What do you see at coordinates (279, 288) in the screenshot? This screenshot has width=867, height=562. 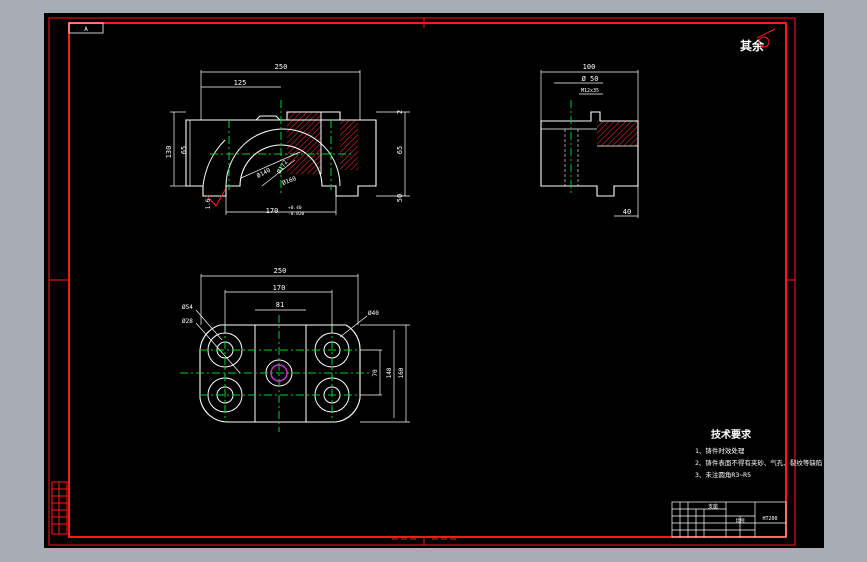 I see `top-dim-170: 170` at bounding box center [279, 288].